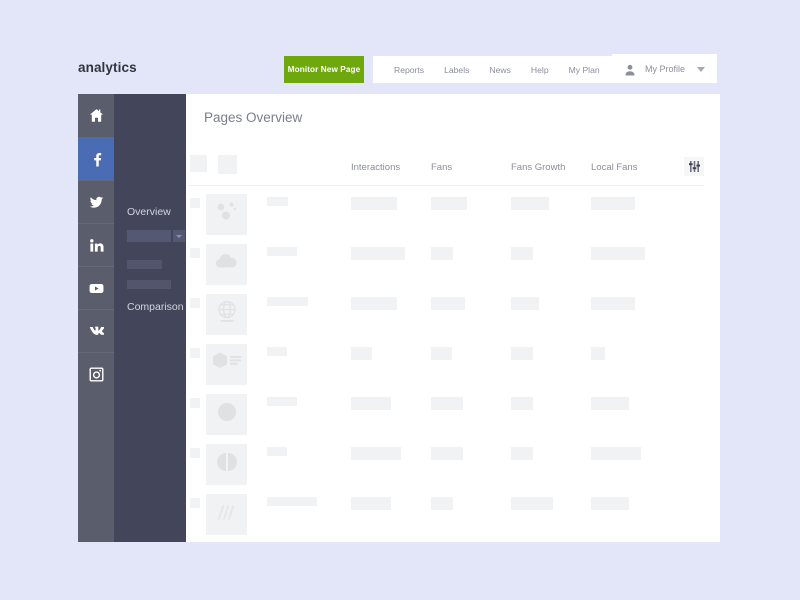 The image size is (800, 600). Describe the element at coordinates (664, 68) in the screenshot. I see `profile-menu: My Profile` at that location.